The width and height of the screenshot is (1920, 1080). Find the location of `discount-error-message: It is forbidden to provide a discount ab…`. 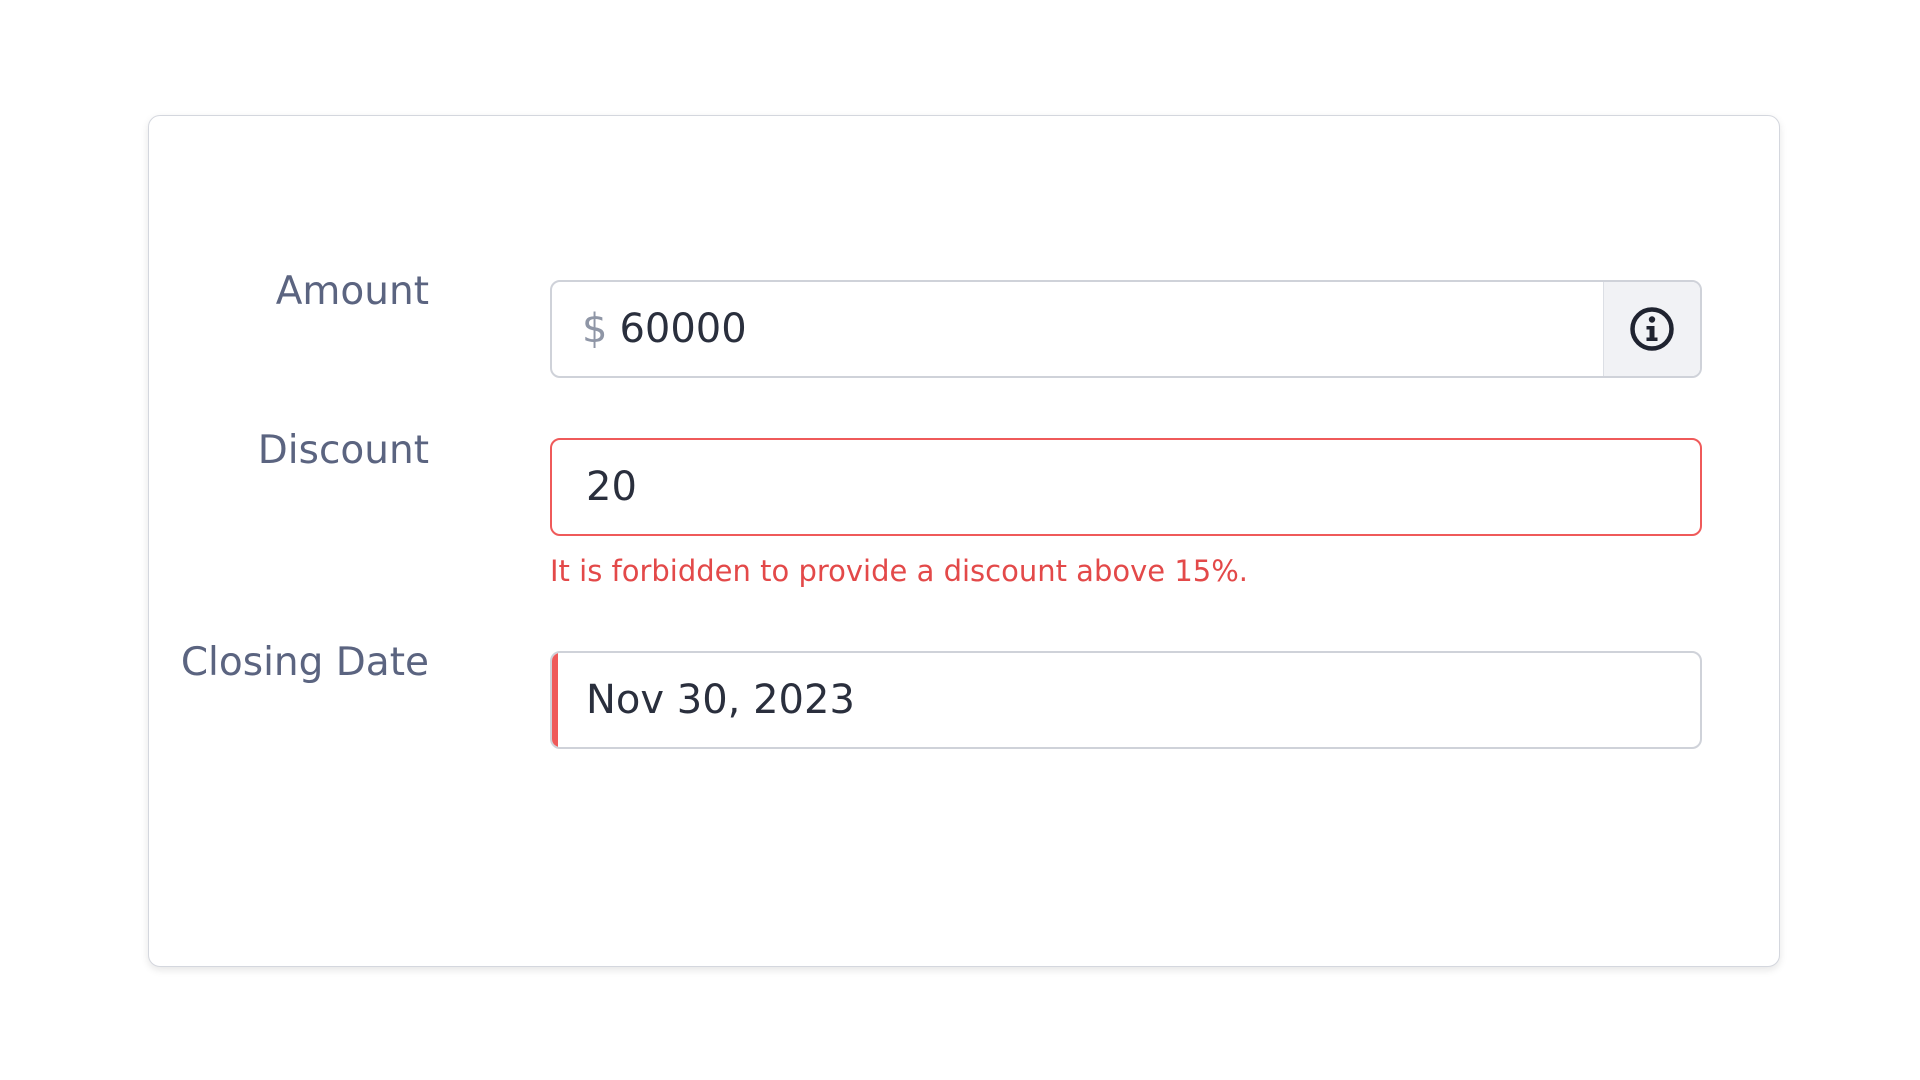

discount-error-message: It is forbidden to provide a discount ab… is located at coordinates (899, 571).